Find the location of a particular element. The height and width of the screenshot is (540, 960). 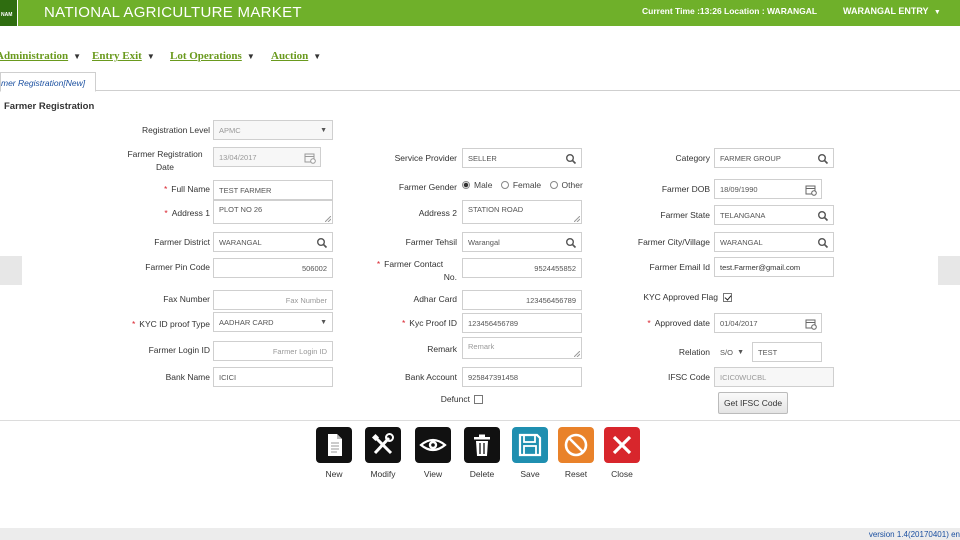

new-button-label: New is located at coordinates (334, 474).